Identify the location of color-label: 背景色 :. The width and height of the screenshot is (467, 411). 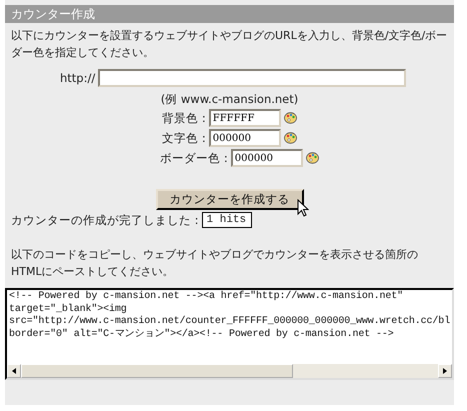
(184, 118).